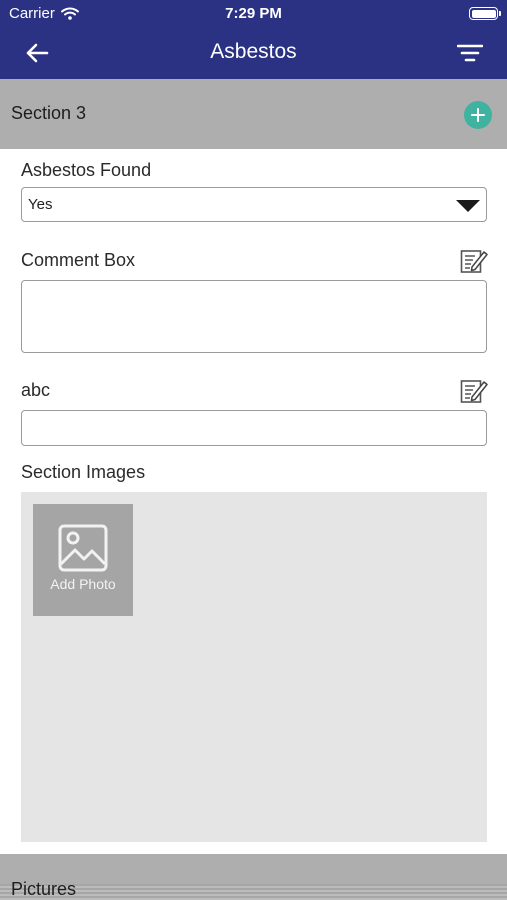 The width and height of the screenshot is (507, 900). Describe the element at coordinates (253, 114) in the screenshot. I see `section-header: Section 3` at that location.